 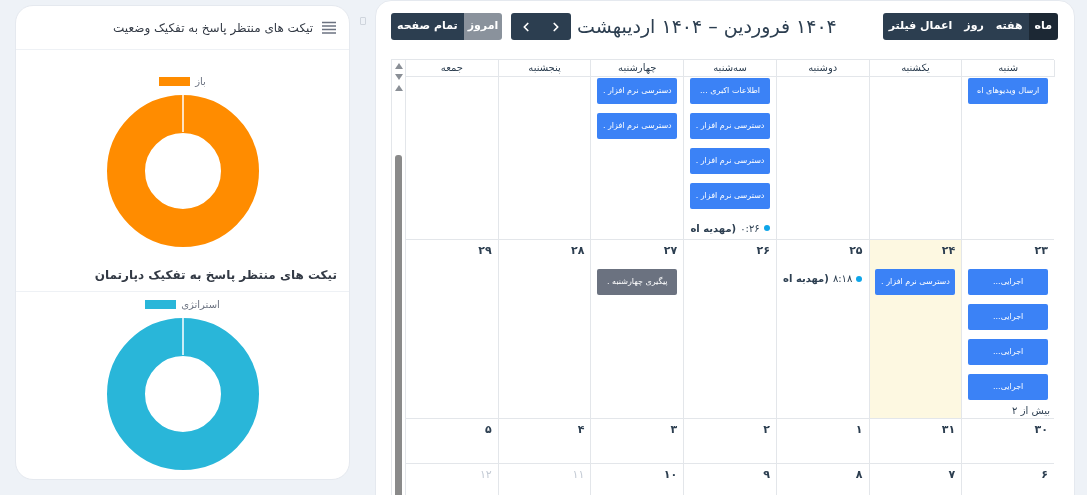 What do you see at coordinates (1041, 430) in the screenshot?
I see `day-number: ۳۰` at bounding box center [1041, 430].